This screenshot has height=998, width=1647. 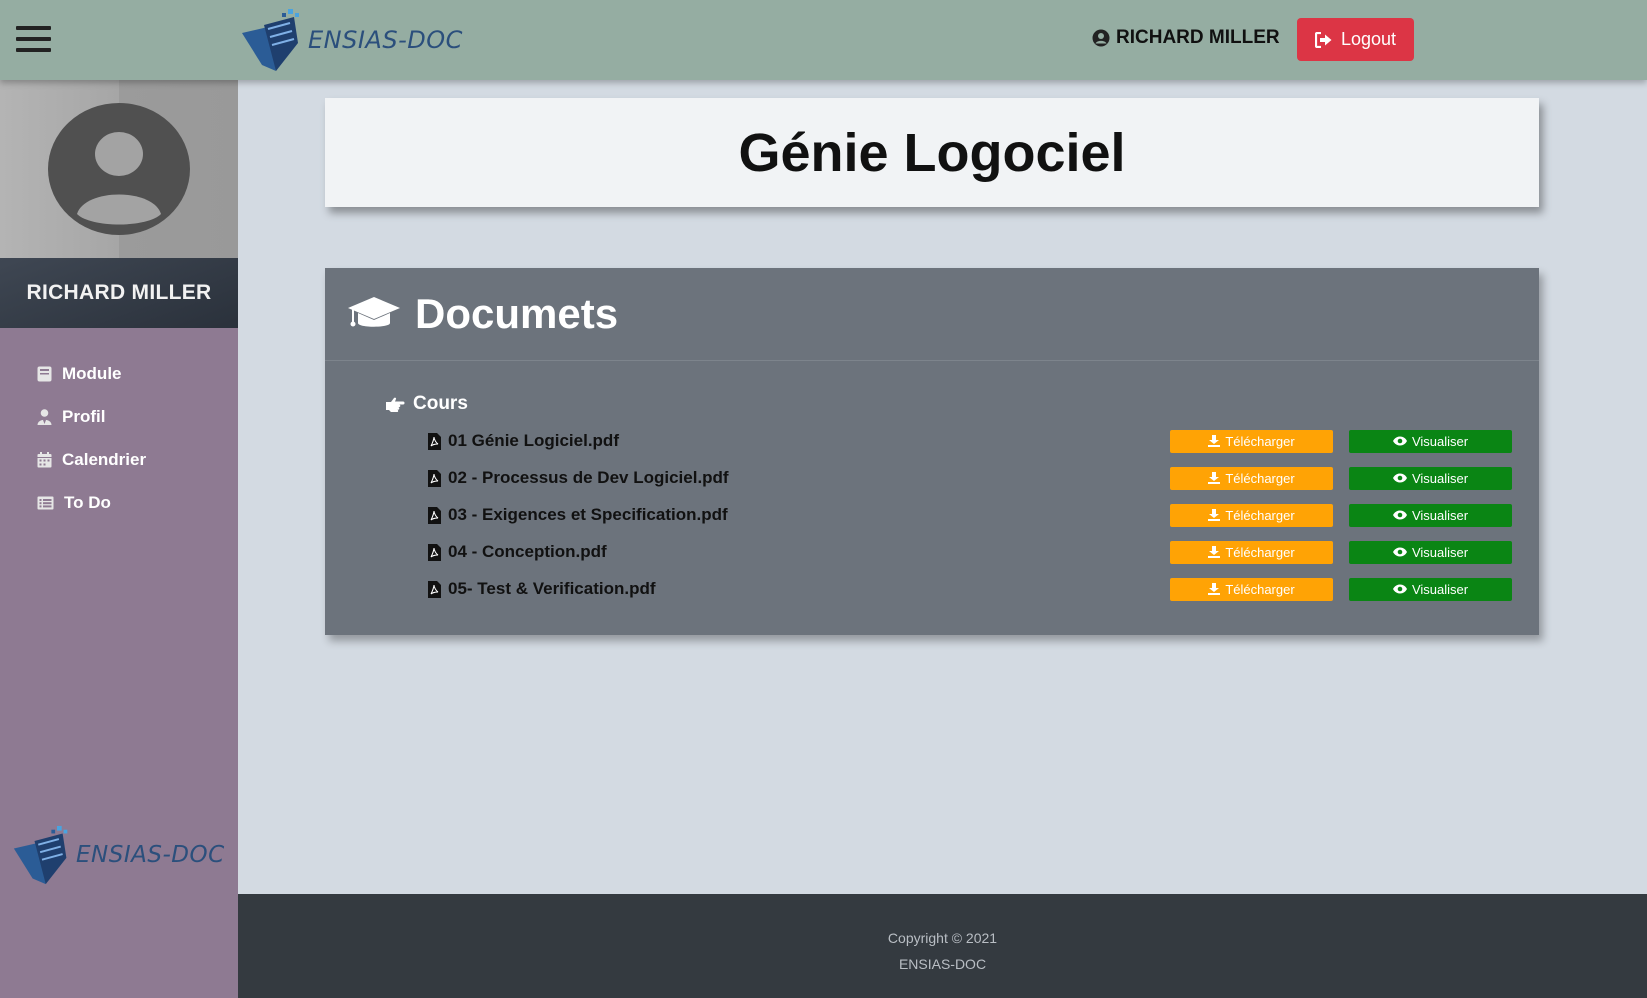 I want to click on avatar, so click(x=119, y=169).